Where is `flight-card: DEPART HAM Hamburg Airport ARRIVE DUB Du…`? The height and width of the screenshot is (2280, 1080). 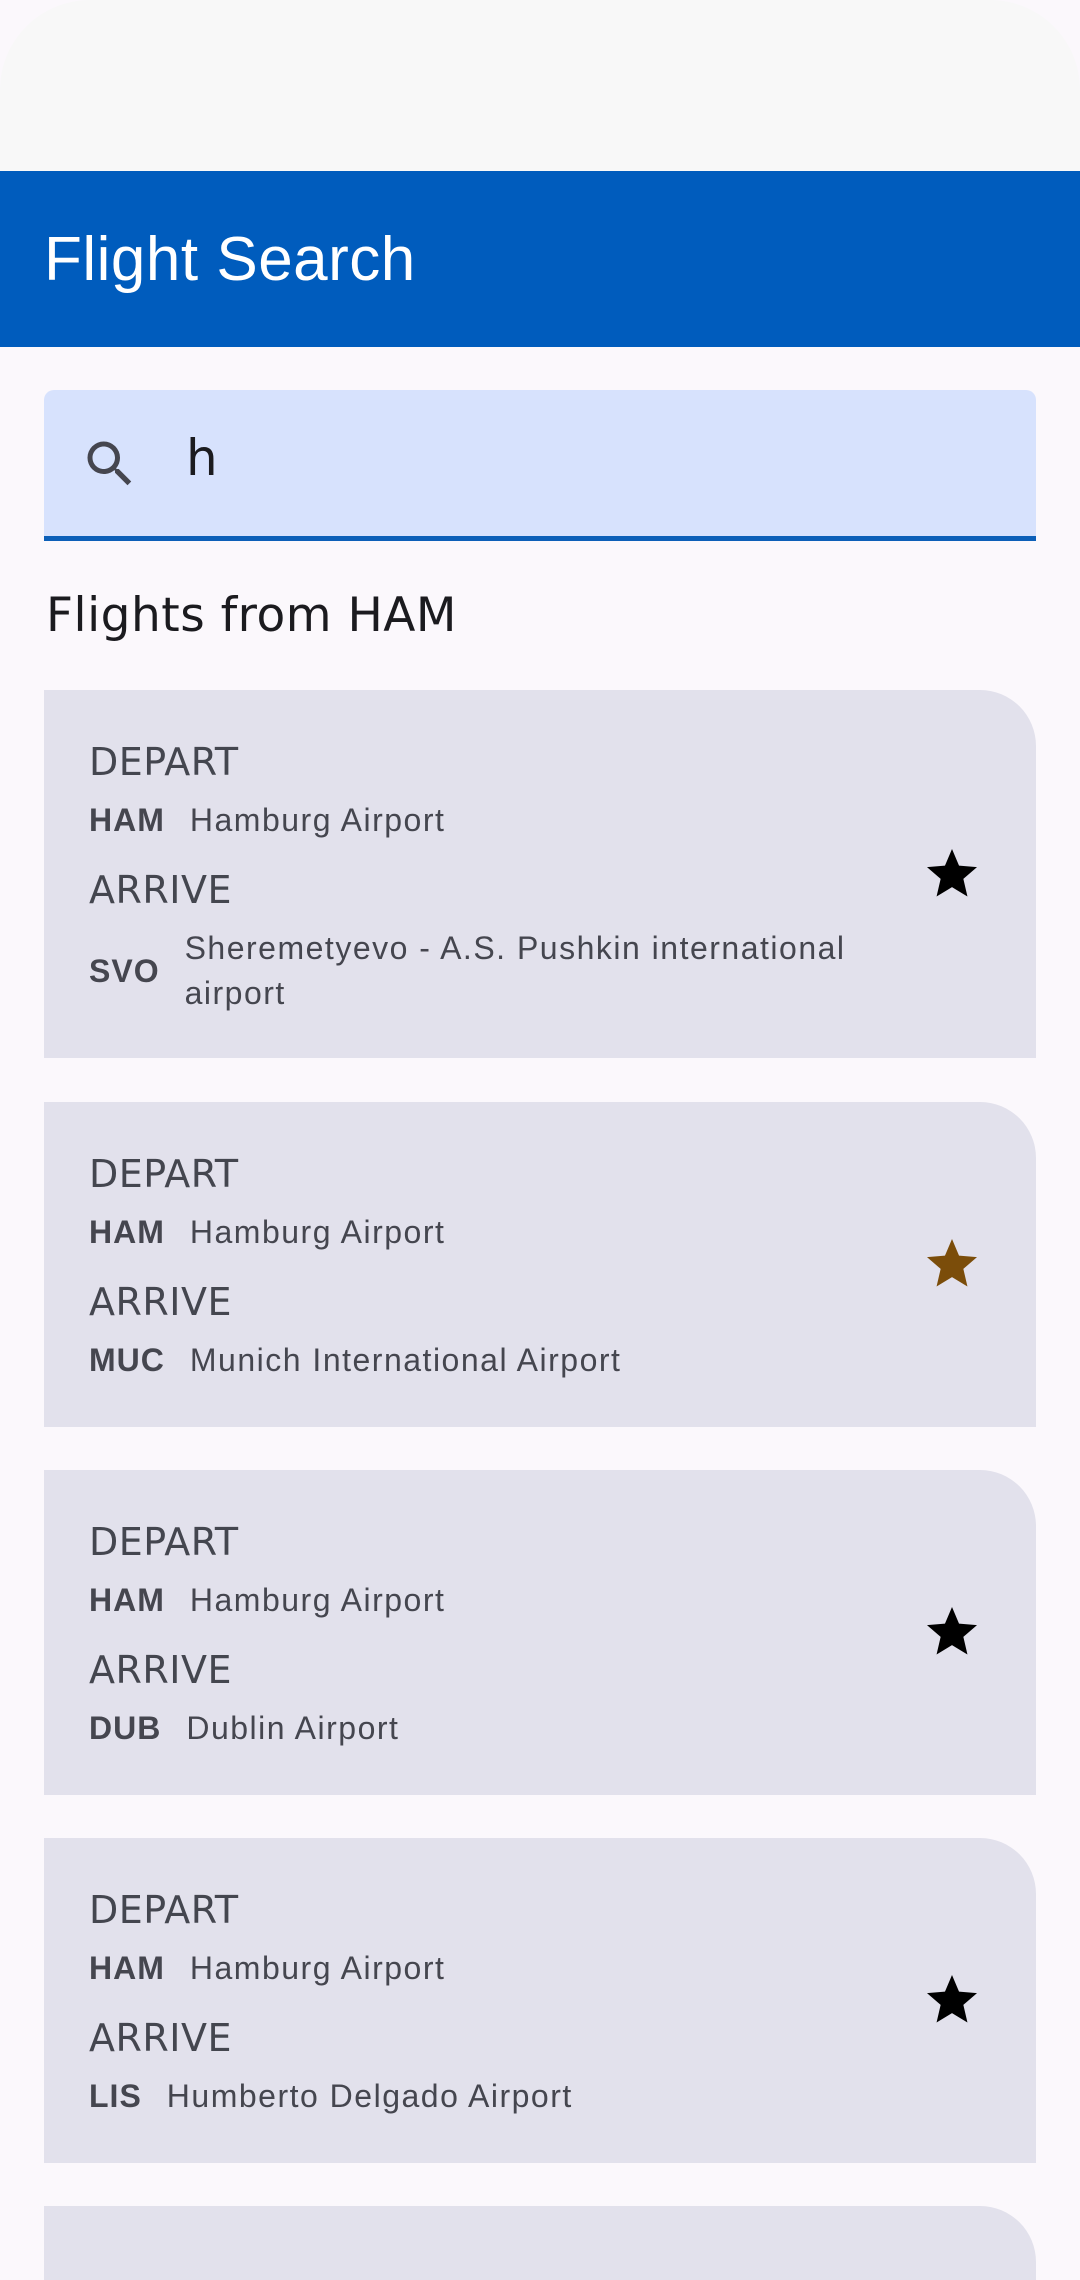 flight-card: DEPART HAM Hamburg Airport ARRIVE DUB Du… is located at coordinates (540, 1632).